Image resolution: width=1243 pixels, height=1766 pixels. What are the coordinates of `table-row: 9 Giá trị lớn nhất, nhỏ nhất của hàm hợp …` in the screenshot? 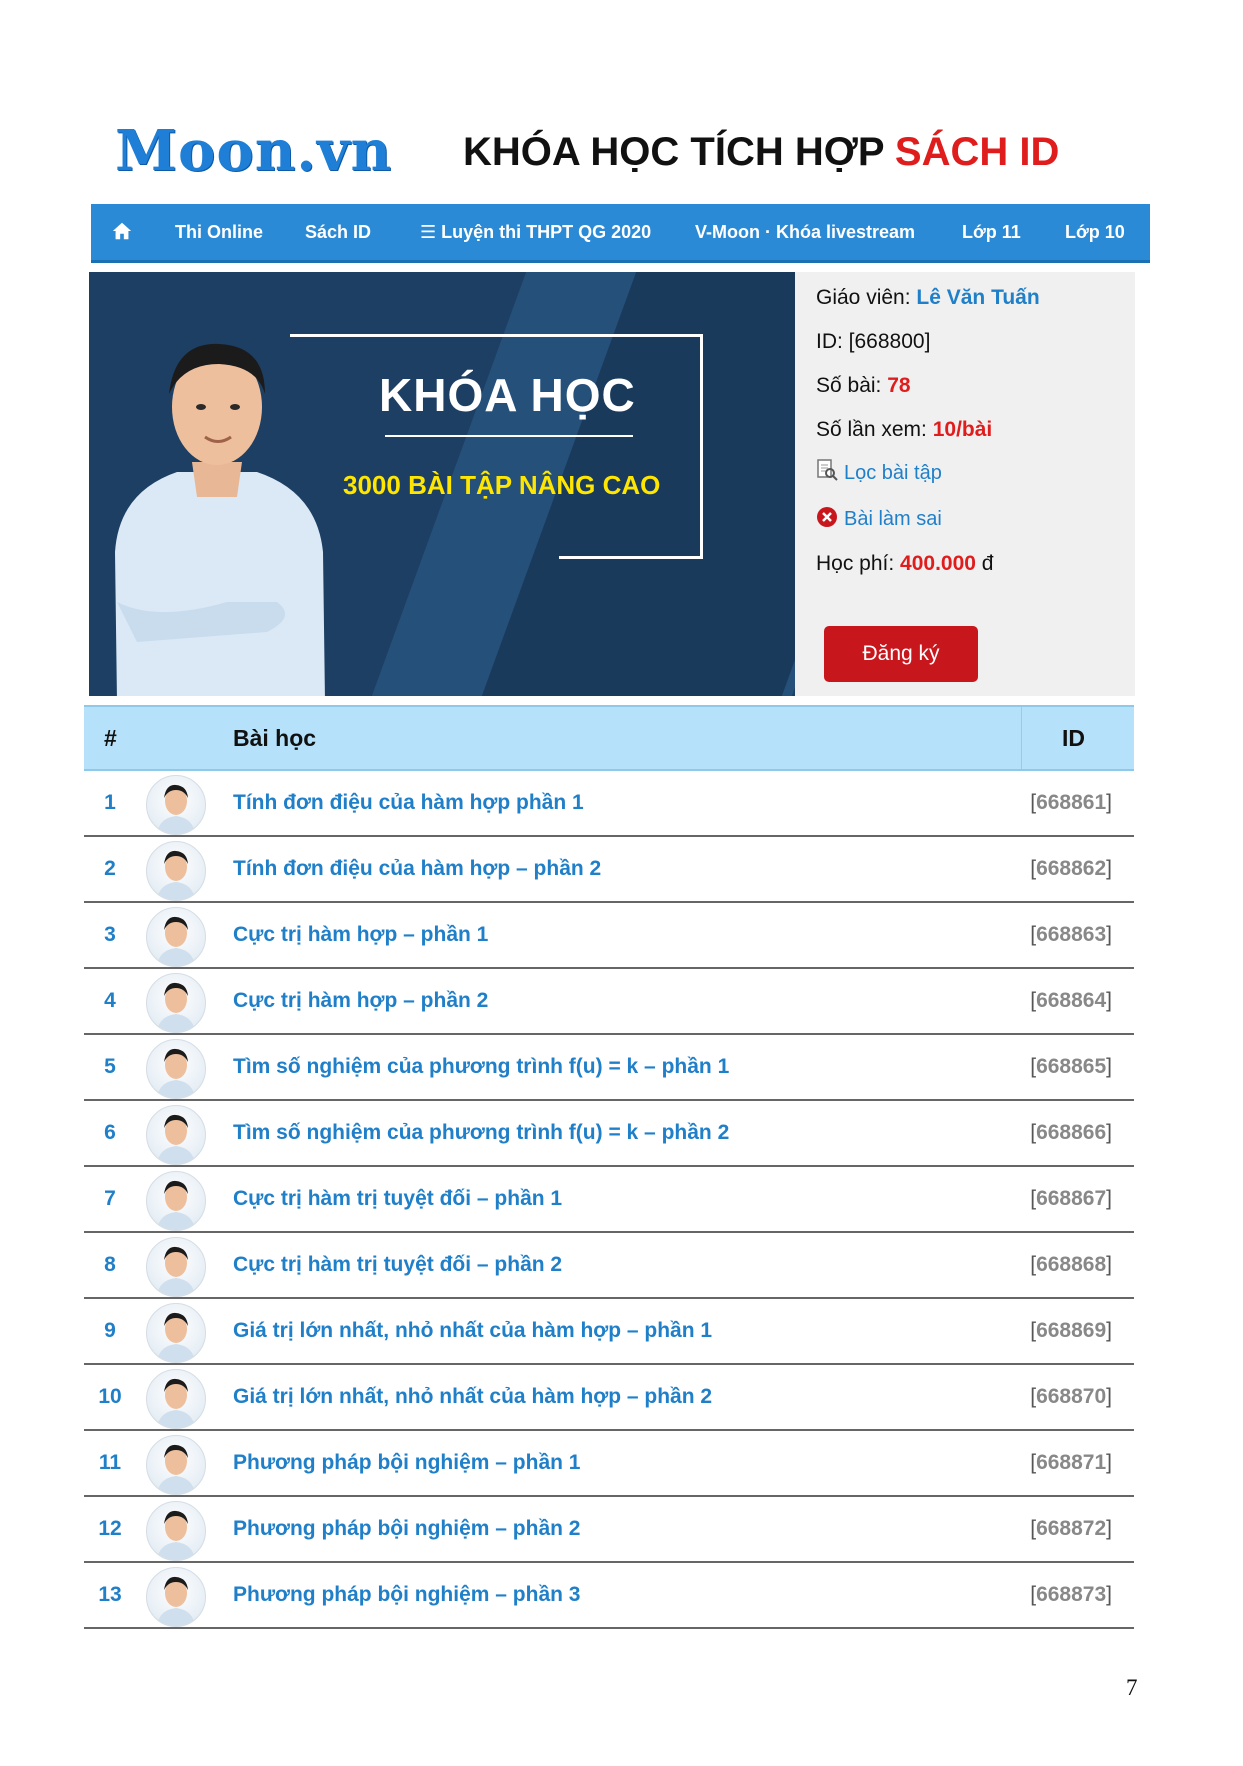 It's located at (609, 1332).